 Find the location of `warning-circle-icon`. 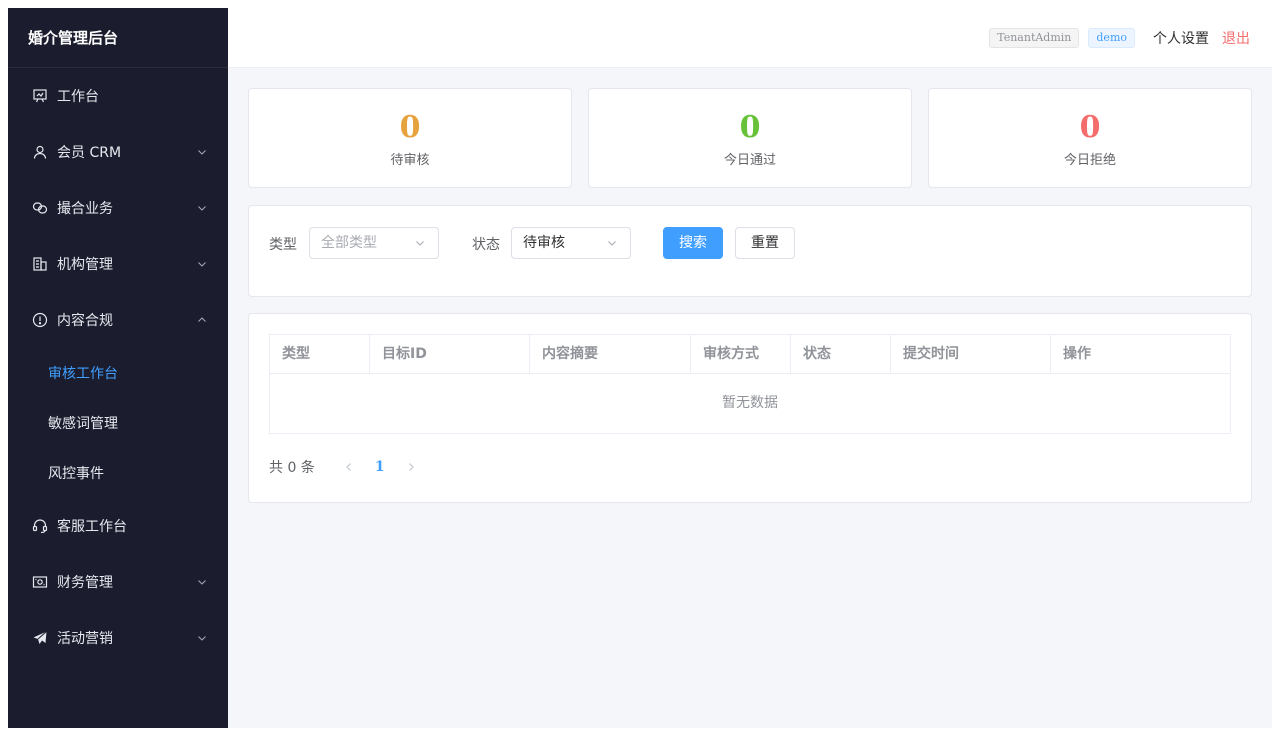

warning-circle-icon is located at coordinates (40, 320).